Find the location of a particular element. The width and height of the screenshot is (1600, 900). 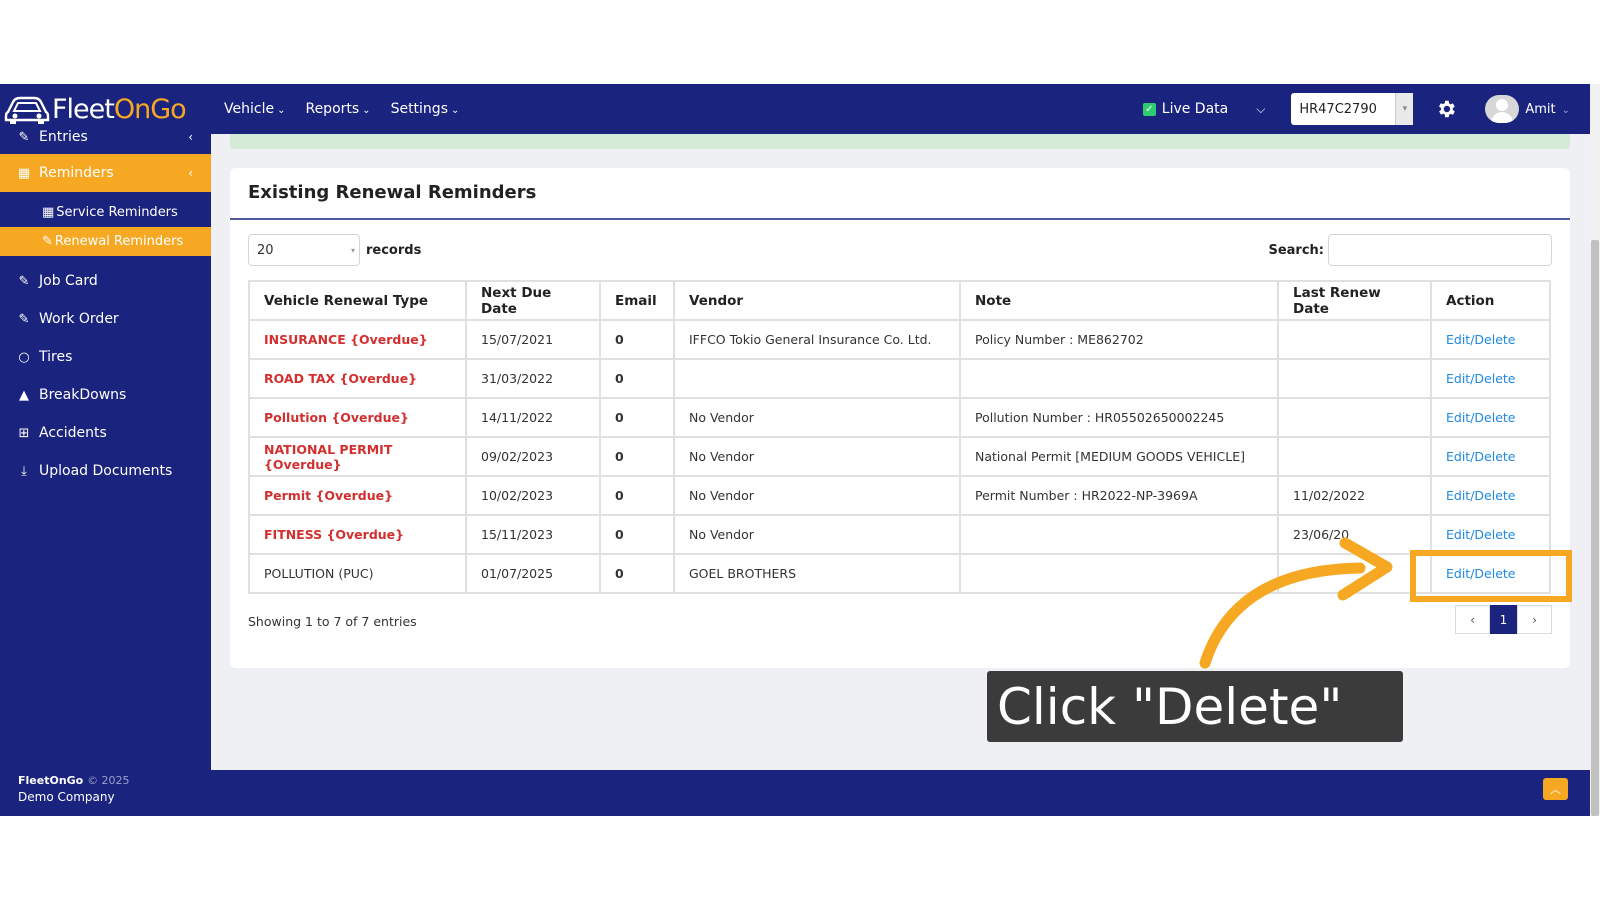

cell-last-renew-date: 11/02/2022 is located at coordinates (1354, 495).